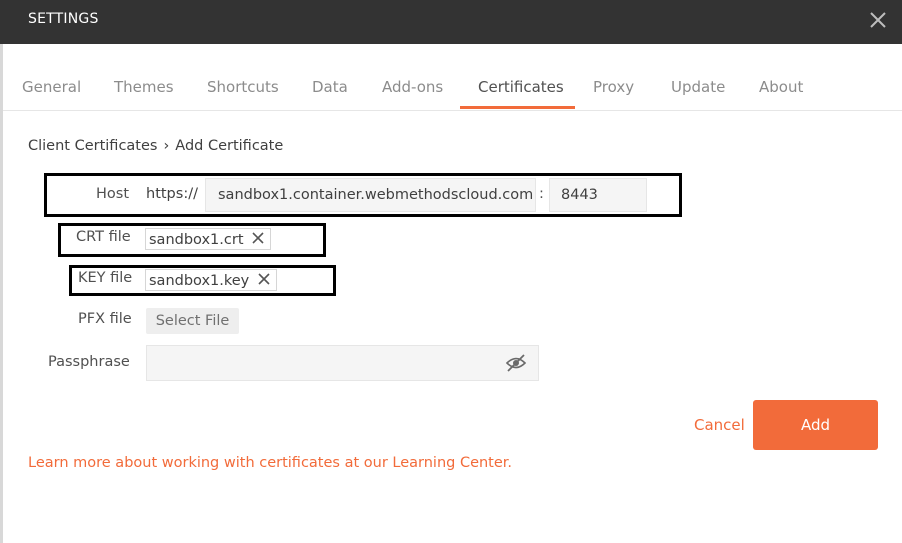 The image size is (902, 543). What do you see at coordinates (243, 87) in the screenshot?
I see `tab-shortcuts: Shortcuts` at bounding box center [243, 87].